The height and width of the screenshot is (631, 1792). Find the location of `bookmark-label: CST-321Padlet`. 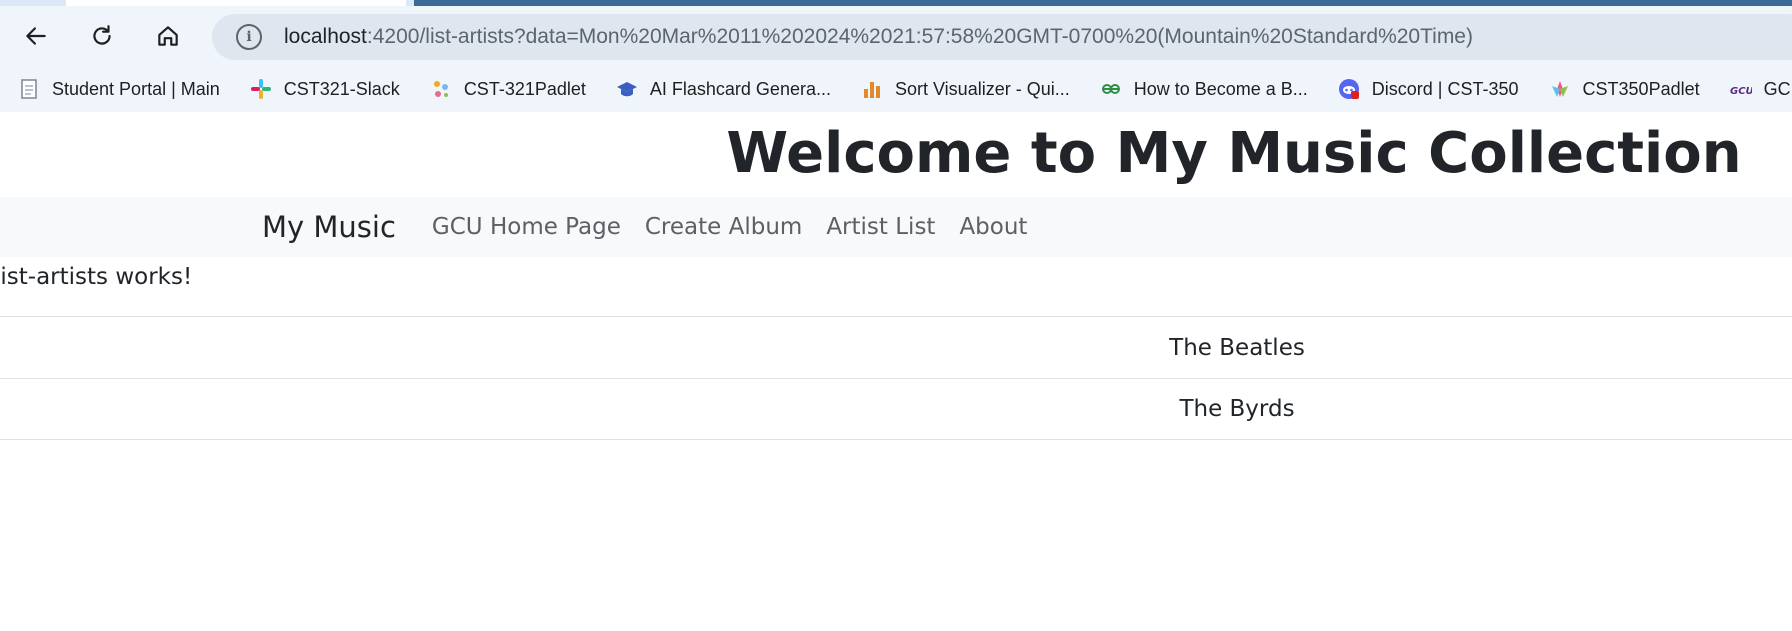

bookmark-label: CST-321Padlet is located at coordinates (524, 88).